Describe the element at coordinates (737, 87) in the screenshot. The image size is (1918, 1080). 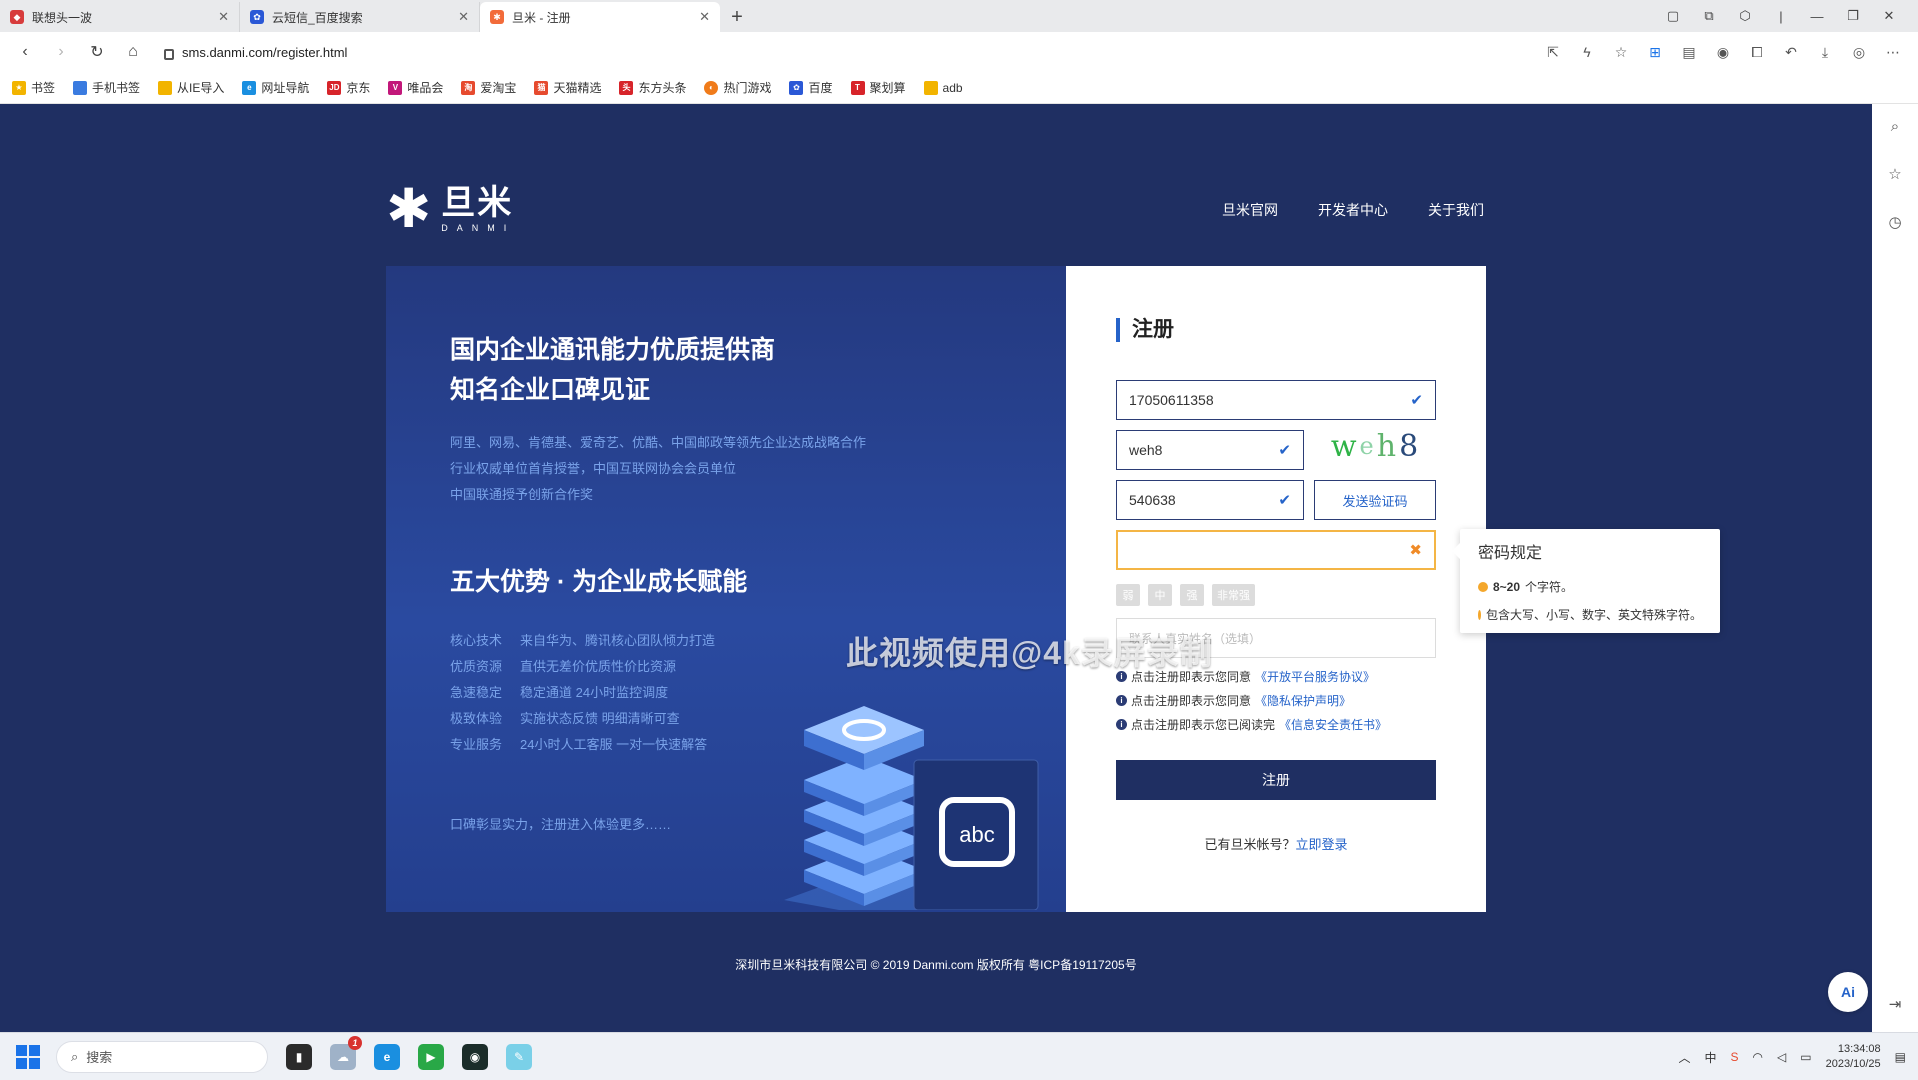
I see `bookmark-9: ◐ 热门游戏` at that location.